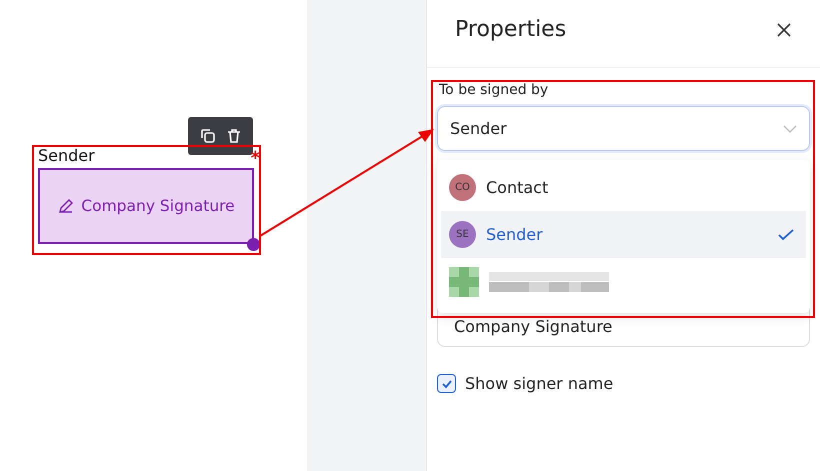 Image resolution: width=820 pixels, height=471 pixels. I want to click on avatar: SE, so click(462, 234).